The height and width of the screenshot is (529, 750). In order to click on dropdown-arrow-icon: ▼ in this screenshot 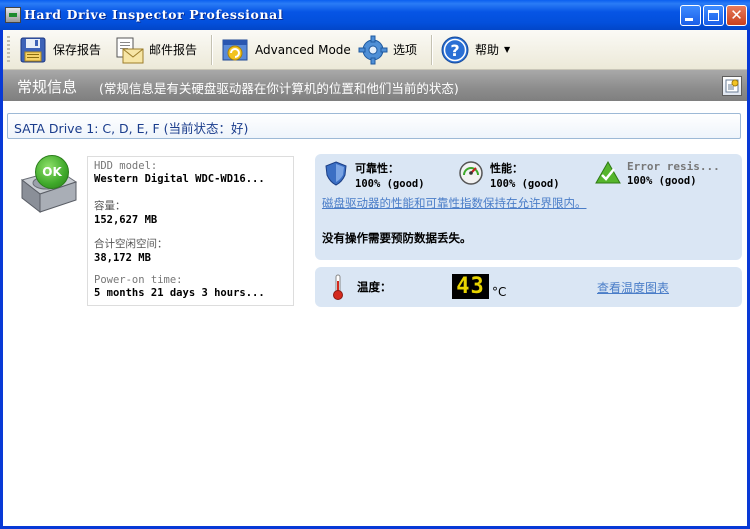, I will do `click(507, 49)`.